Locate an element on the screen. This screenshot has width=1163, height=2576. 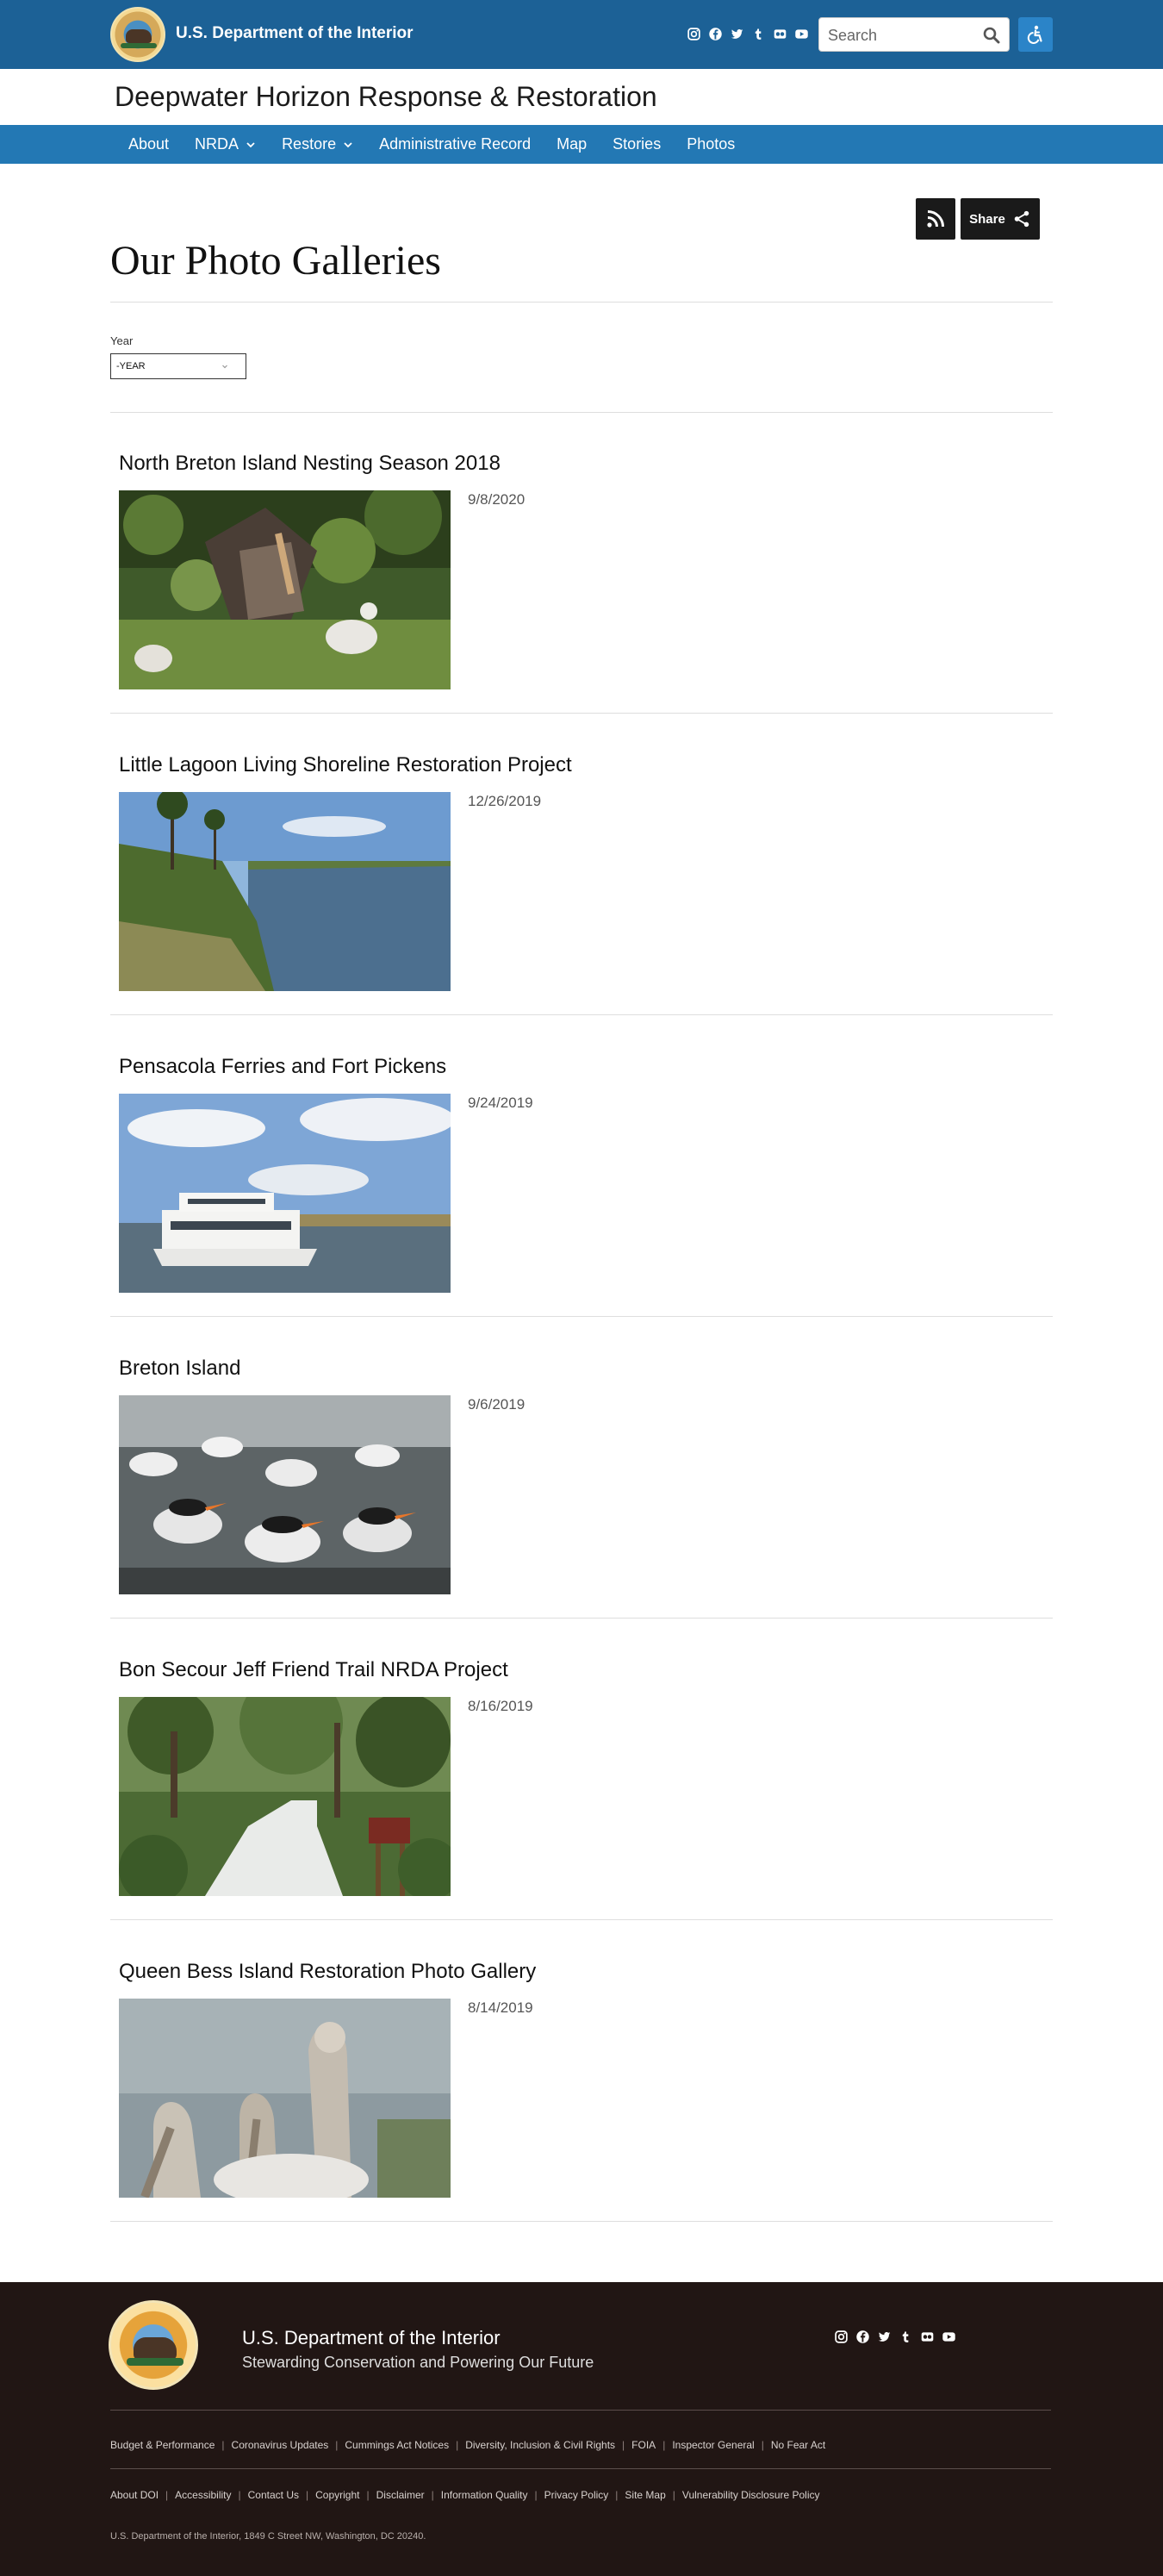
share-button: Share is located at coordinates (1000, 219).